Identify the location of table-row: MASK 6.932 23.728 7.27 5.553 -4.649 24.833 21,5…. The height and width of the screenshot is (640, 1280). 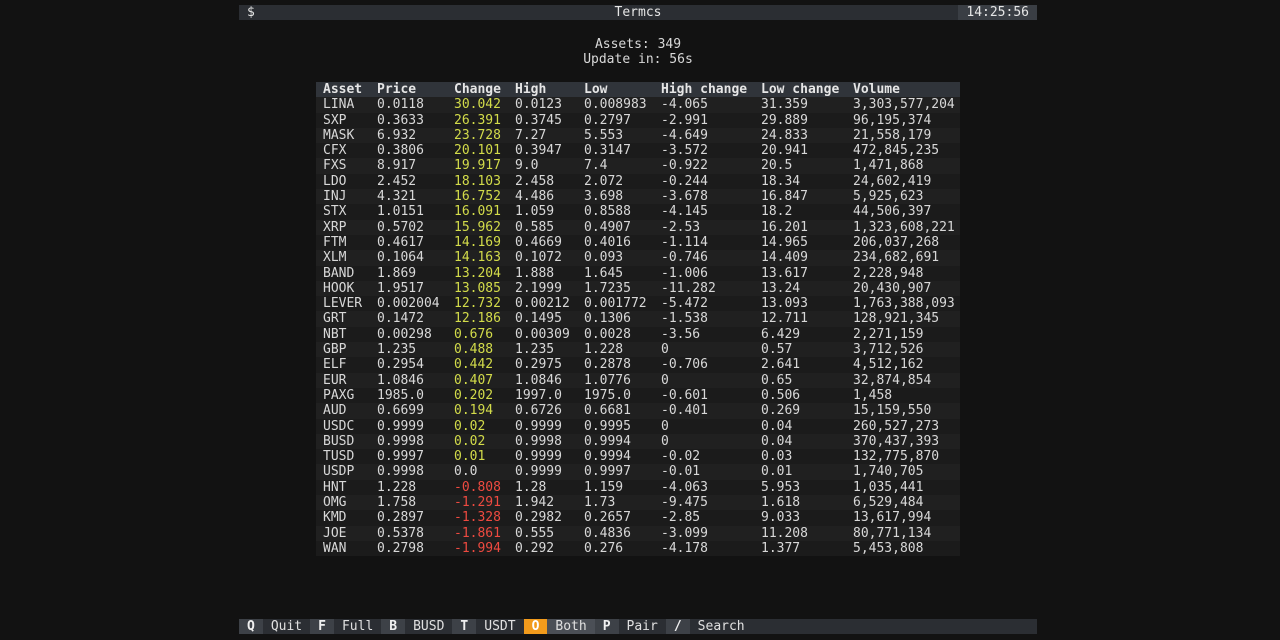
(638, 135).